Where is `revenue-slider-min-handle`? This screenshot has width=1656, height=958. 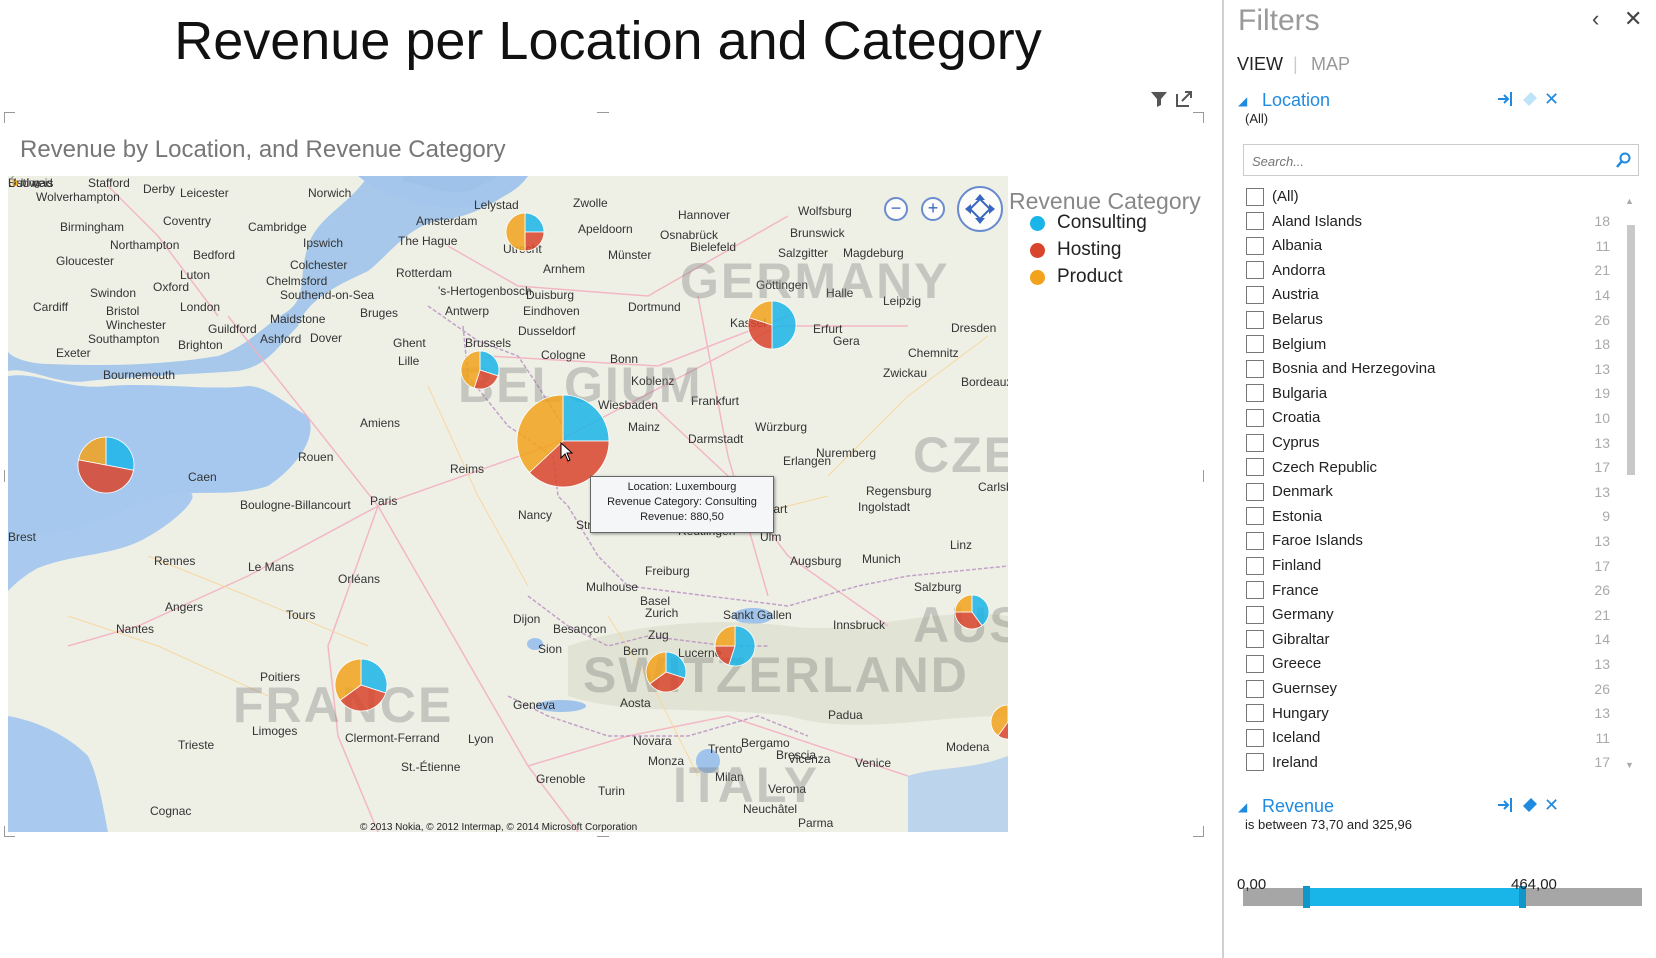 revenue-slider-min-handle is located at coordinates (1307, 897).